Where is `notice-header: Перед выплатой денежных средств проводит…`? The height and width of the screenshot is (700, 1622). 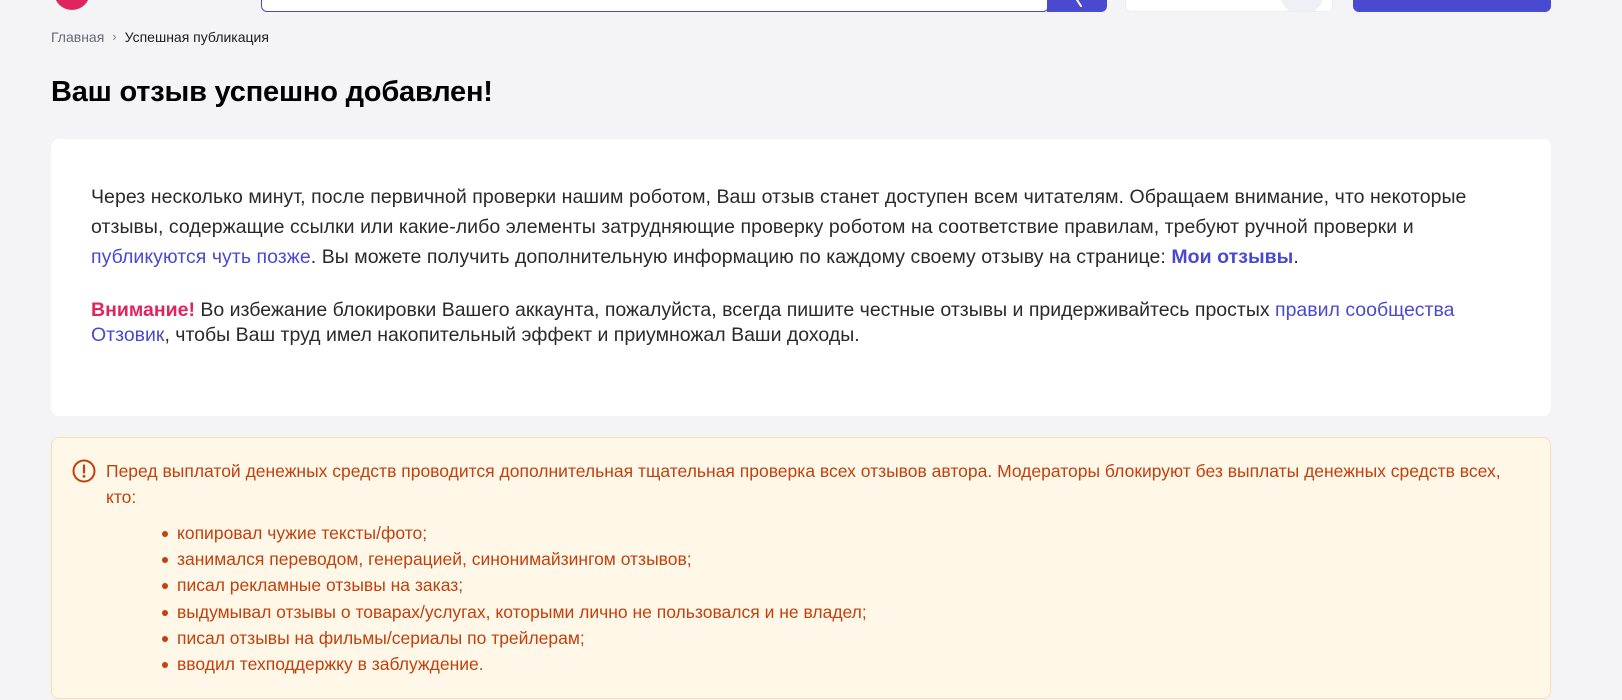 notice-header: Перед выплатой денежных средств проводит… is located at coordinates (791, 484).